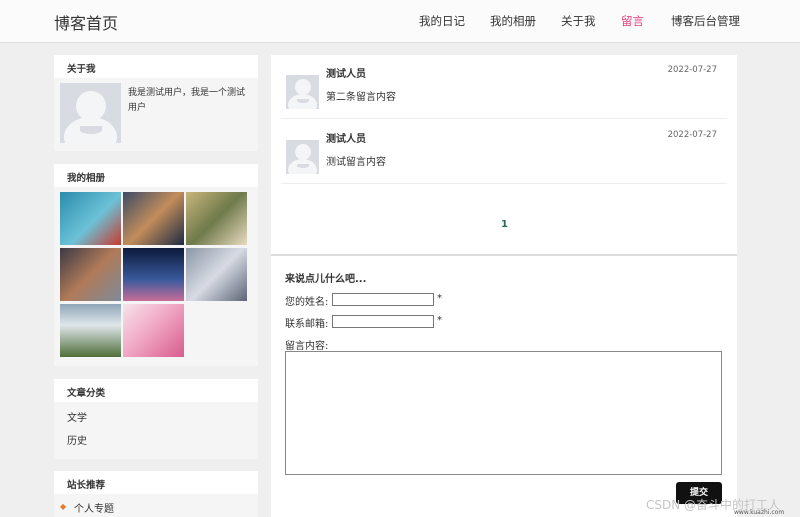 The image size is (800, 517). Describe the element at coordinates (307, 324) in the screenshot. I see `email-label: 联系邮箱:` at that location.